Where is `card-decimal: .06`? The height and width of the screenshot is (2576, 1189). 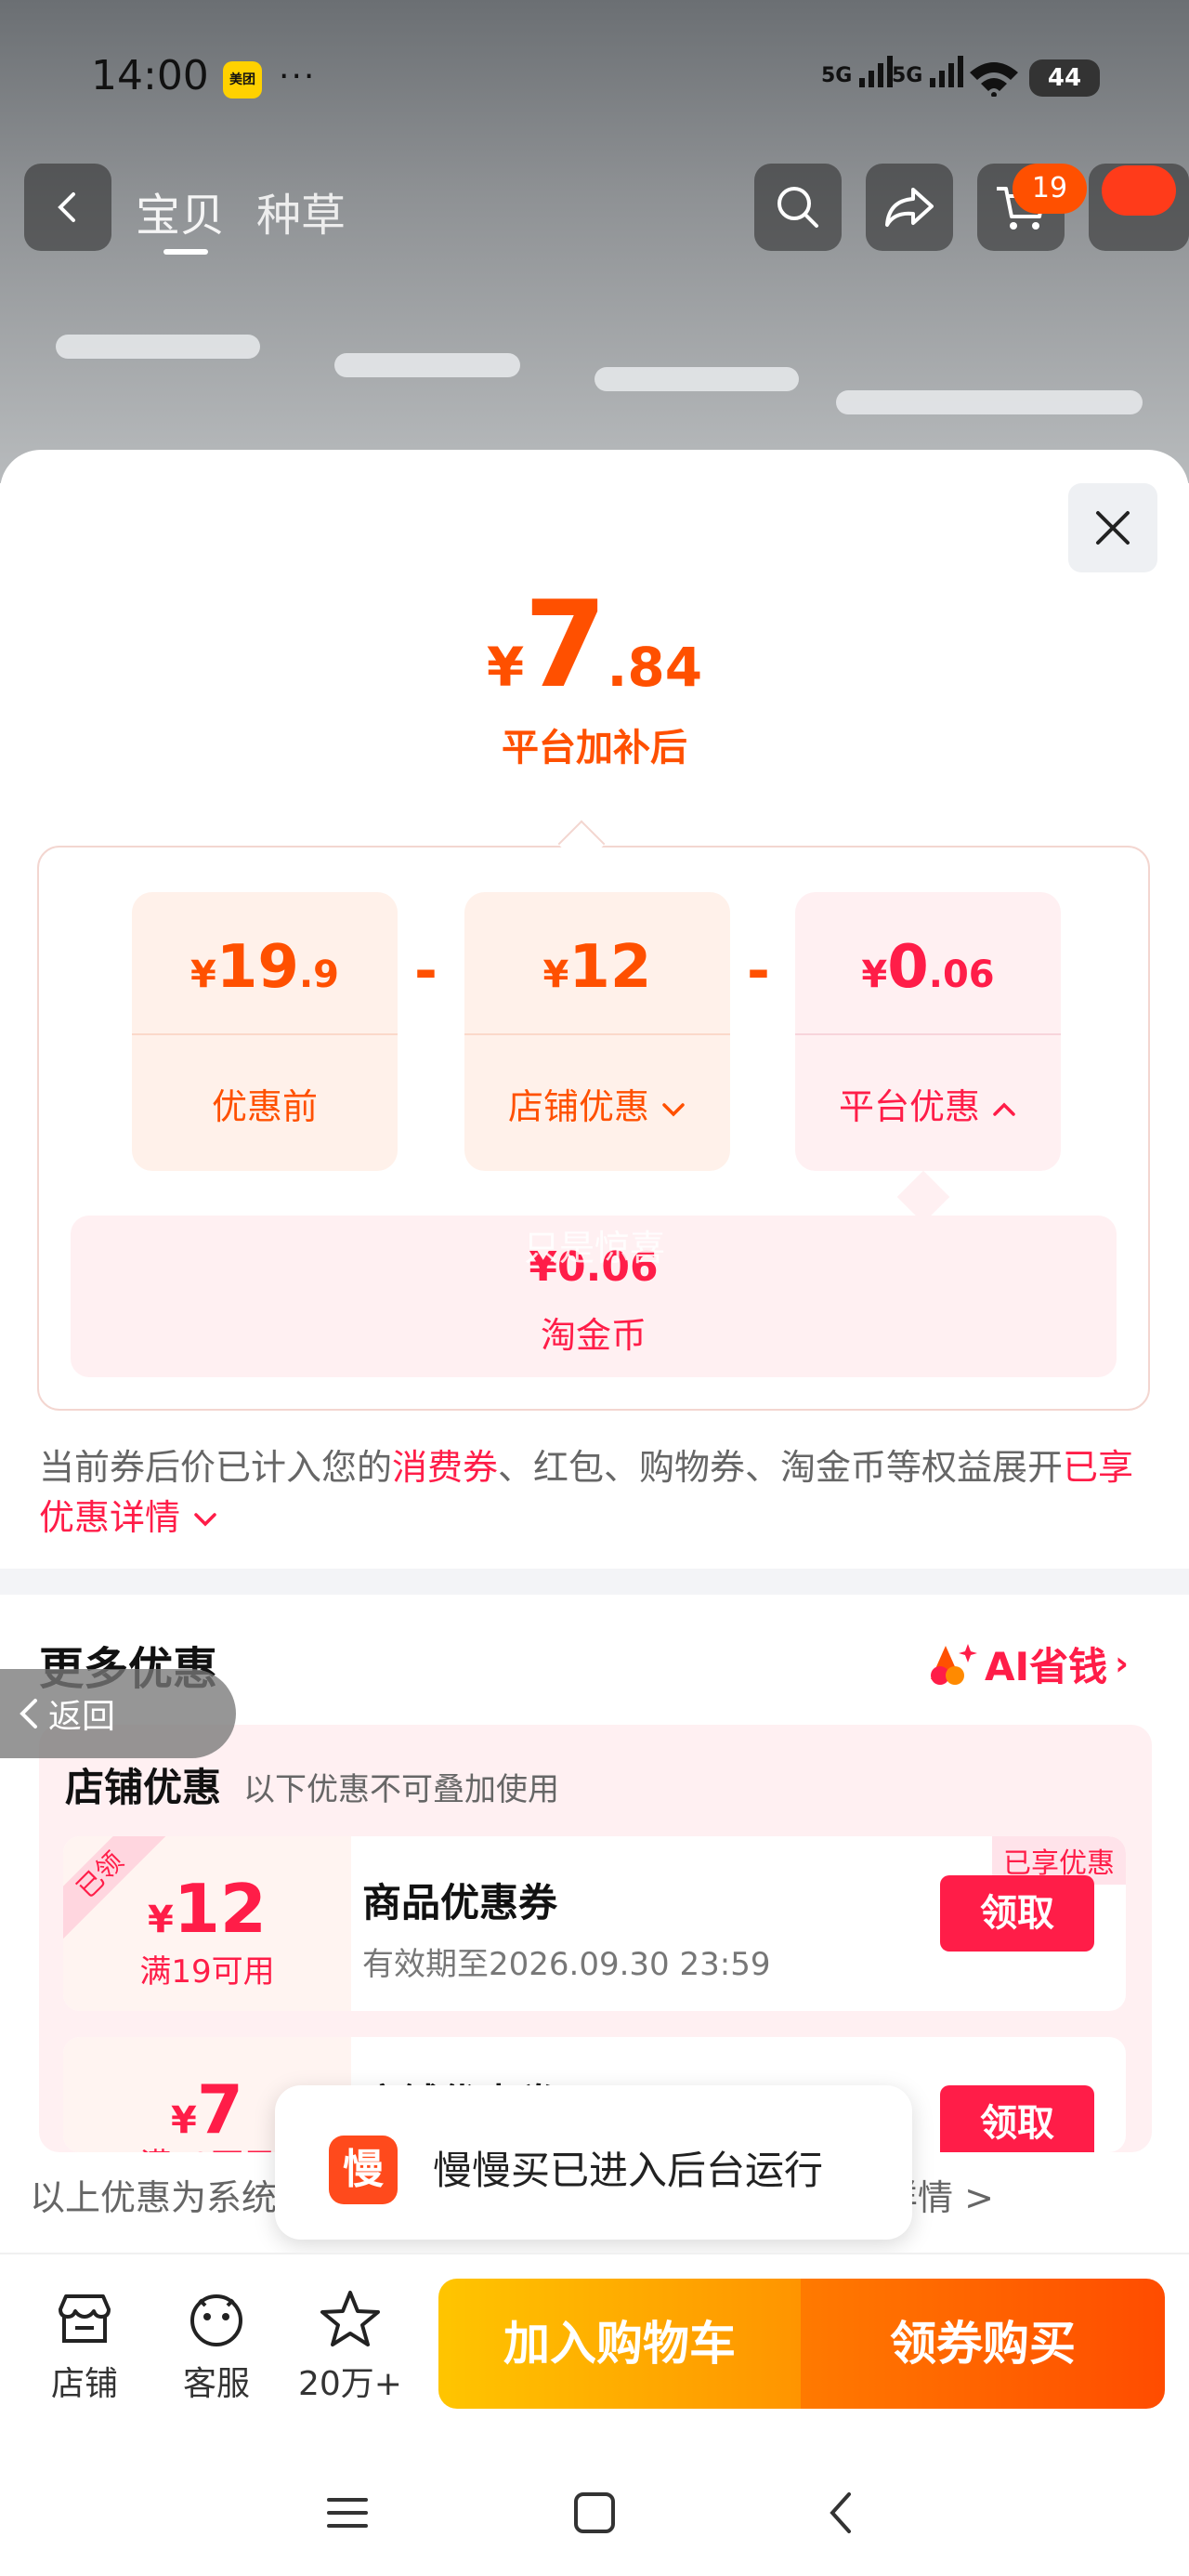
card-decimal: .06 is located at coordinates (962, 974).